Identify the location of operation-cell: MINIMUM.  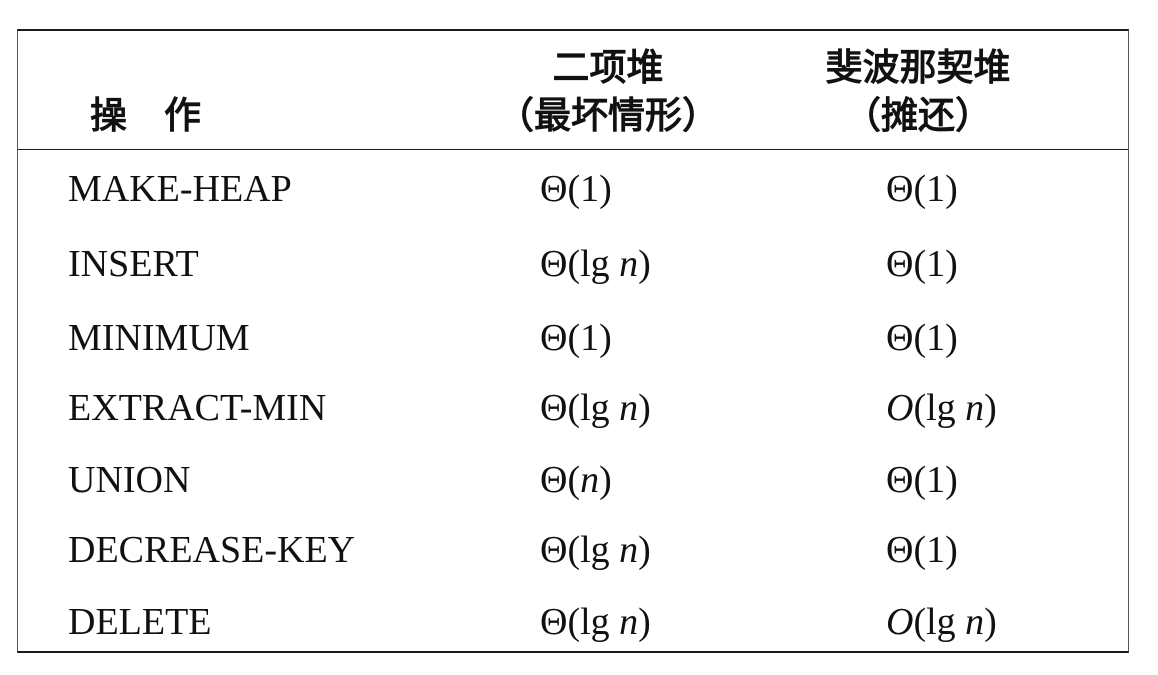
(159, 338).